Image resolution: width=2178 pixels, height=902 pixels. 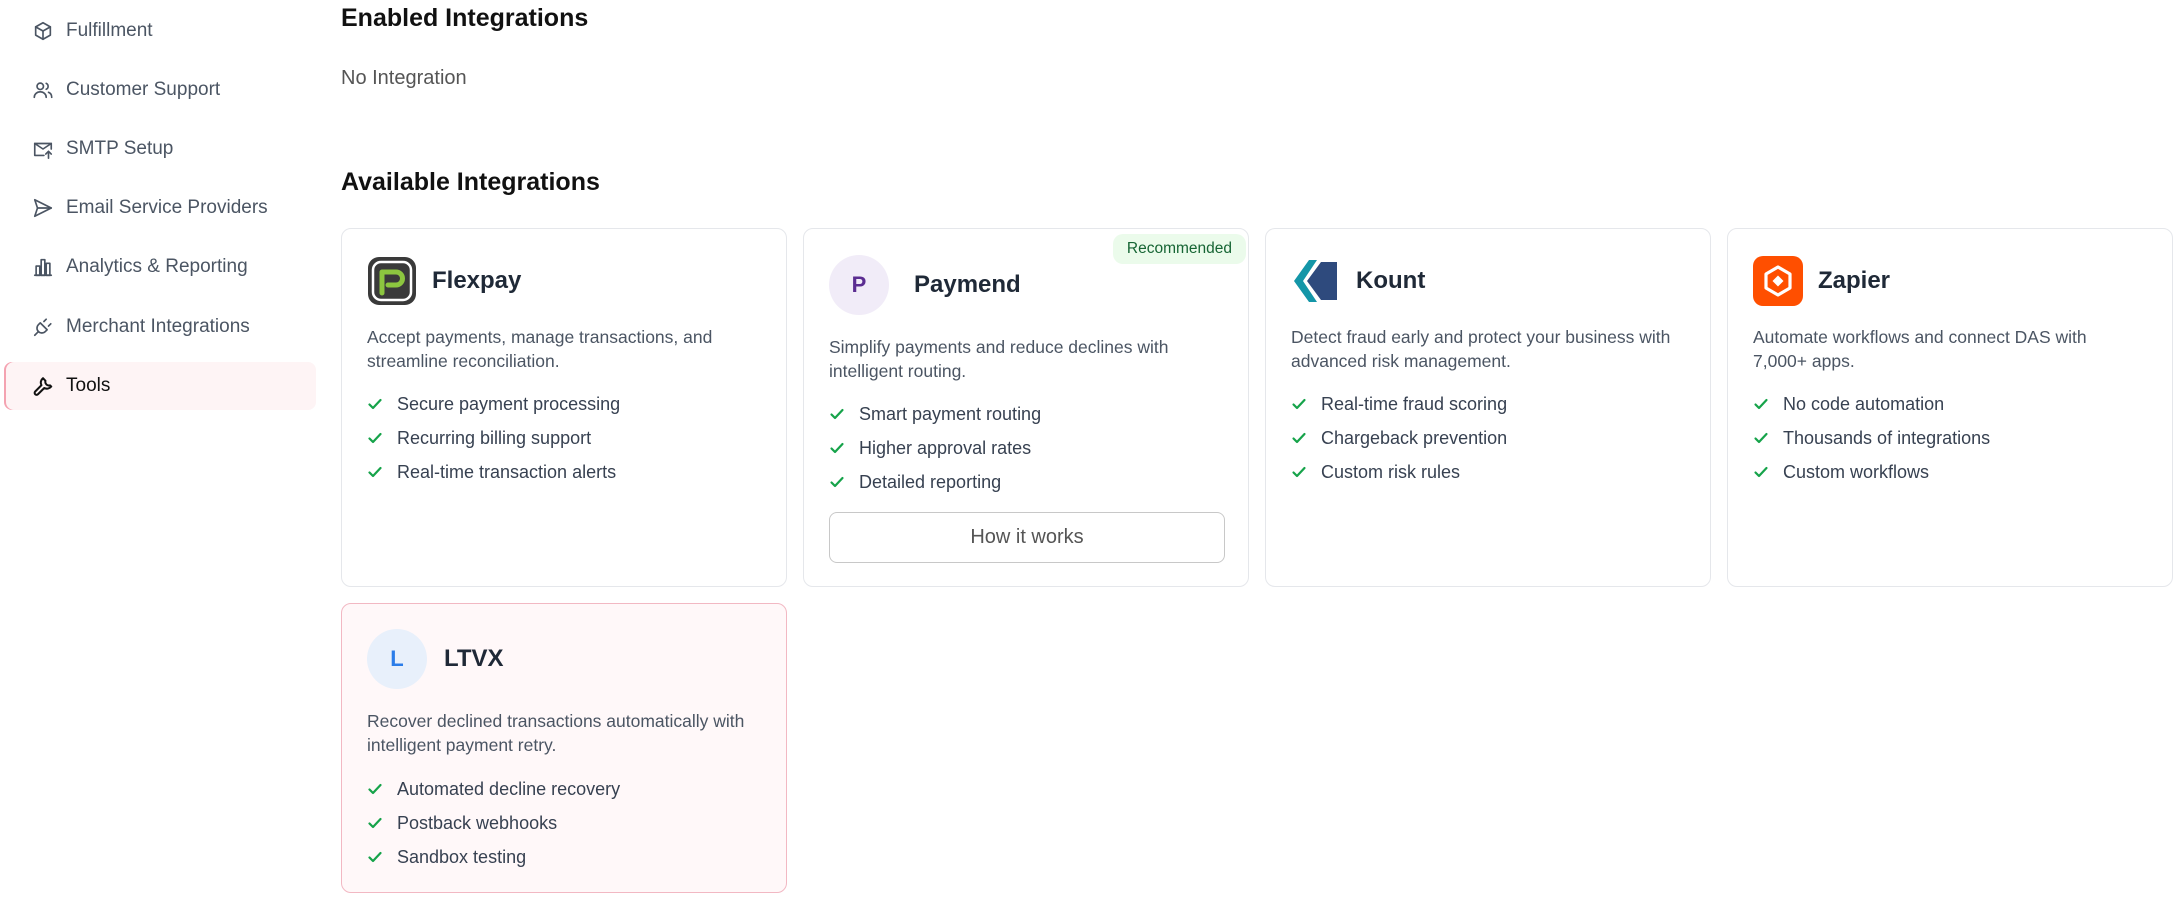 I want to click on send-icon, so click(x=43, y=208).